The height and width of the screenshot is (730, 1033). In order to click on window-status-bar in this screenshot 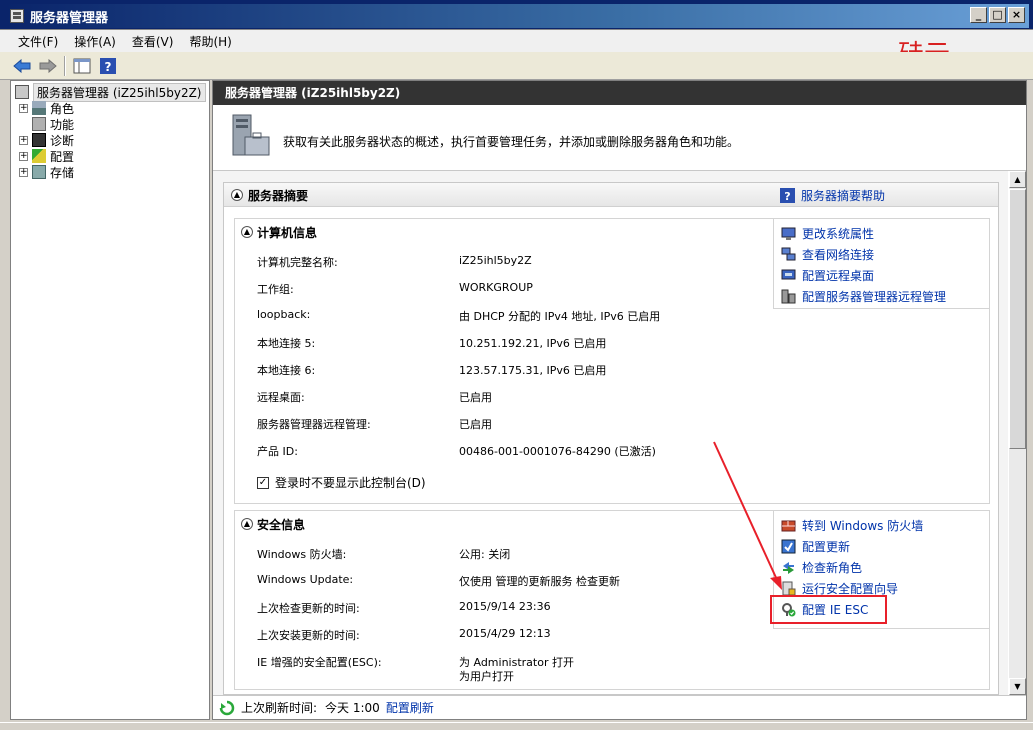, I will do `click(516, 726)`.